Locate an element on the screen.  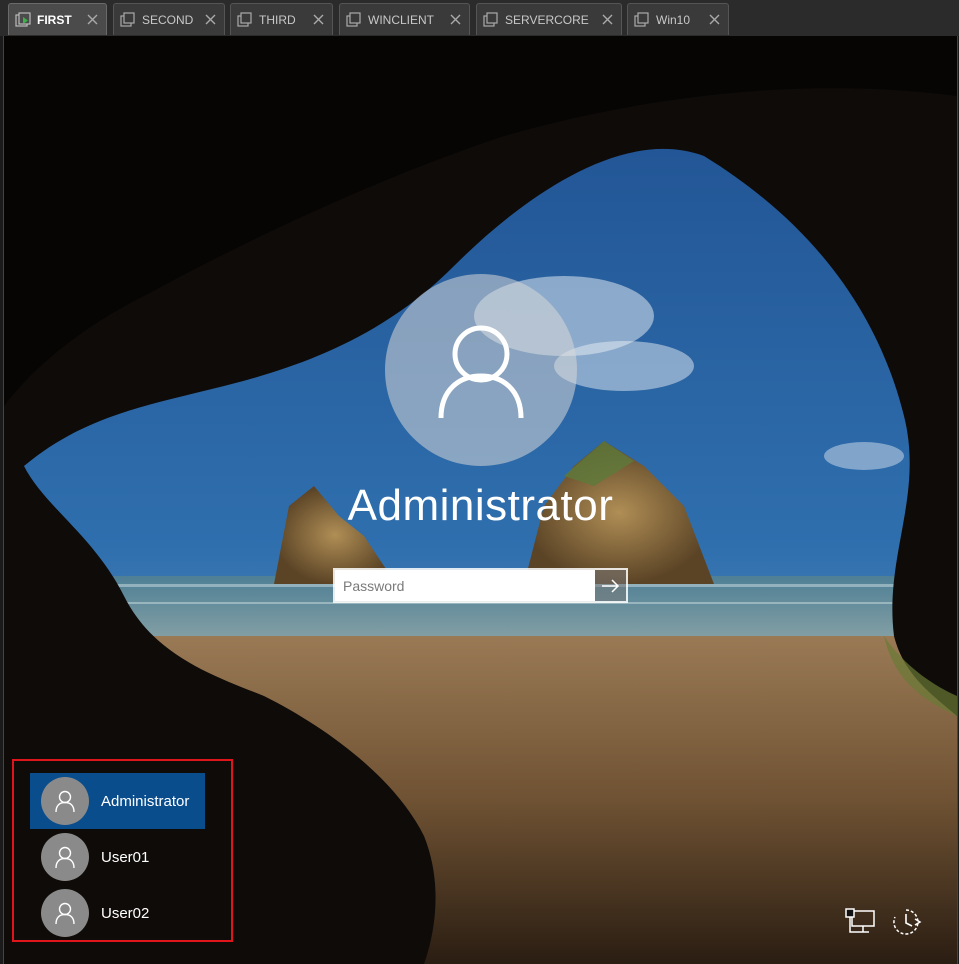
tab-win10: Win10 is located at coordinates (678, 19).